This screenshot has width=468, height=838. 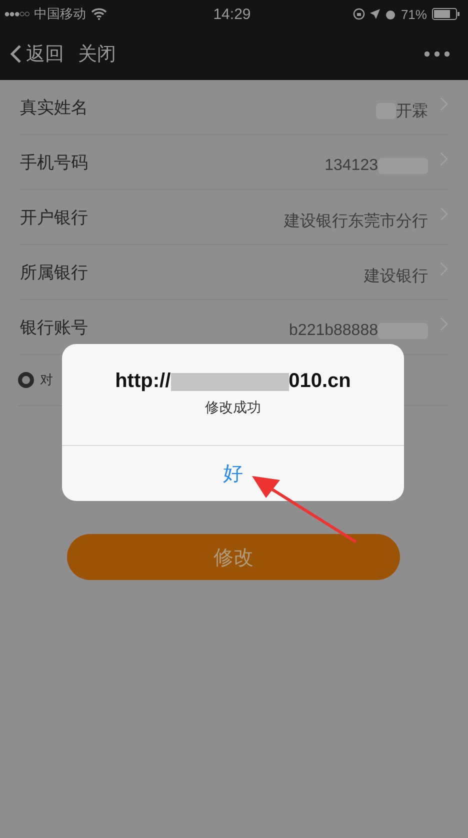 What do you see at coordinates (60, 14) in the screenshot?
I see `carrier-name: 中国移动` at bounding box center [60, 14].